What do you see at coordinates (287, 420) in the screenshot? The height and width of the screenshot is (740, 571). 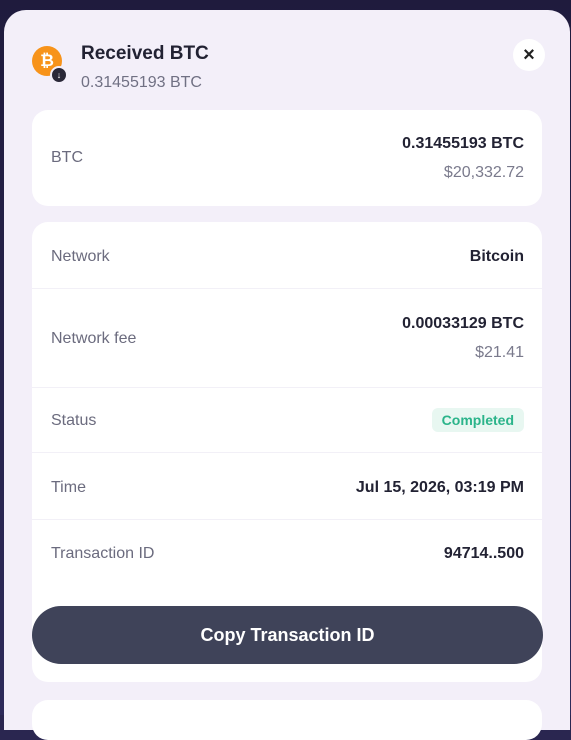 I see `status-row: Status Completed` at bounding box center [287, 420].